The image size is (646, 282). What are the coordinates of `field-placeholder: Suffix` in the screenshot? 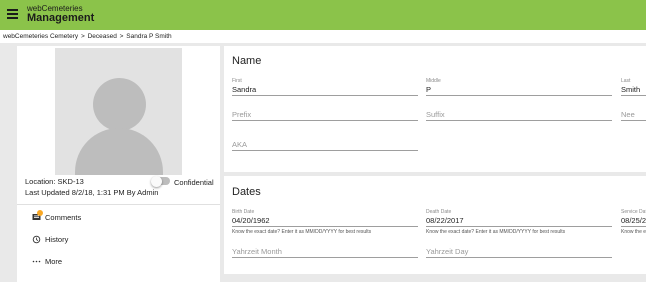 It's located at (435, 114).